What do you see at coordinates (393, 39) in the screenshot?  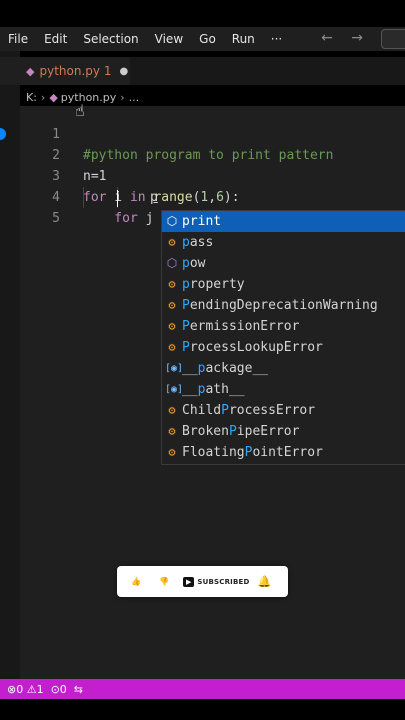 I see `command-center` at bounding box center [393, 39].